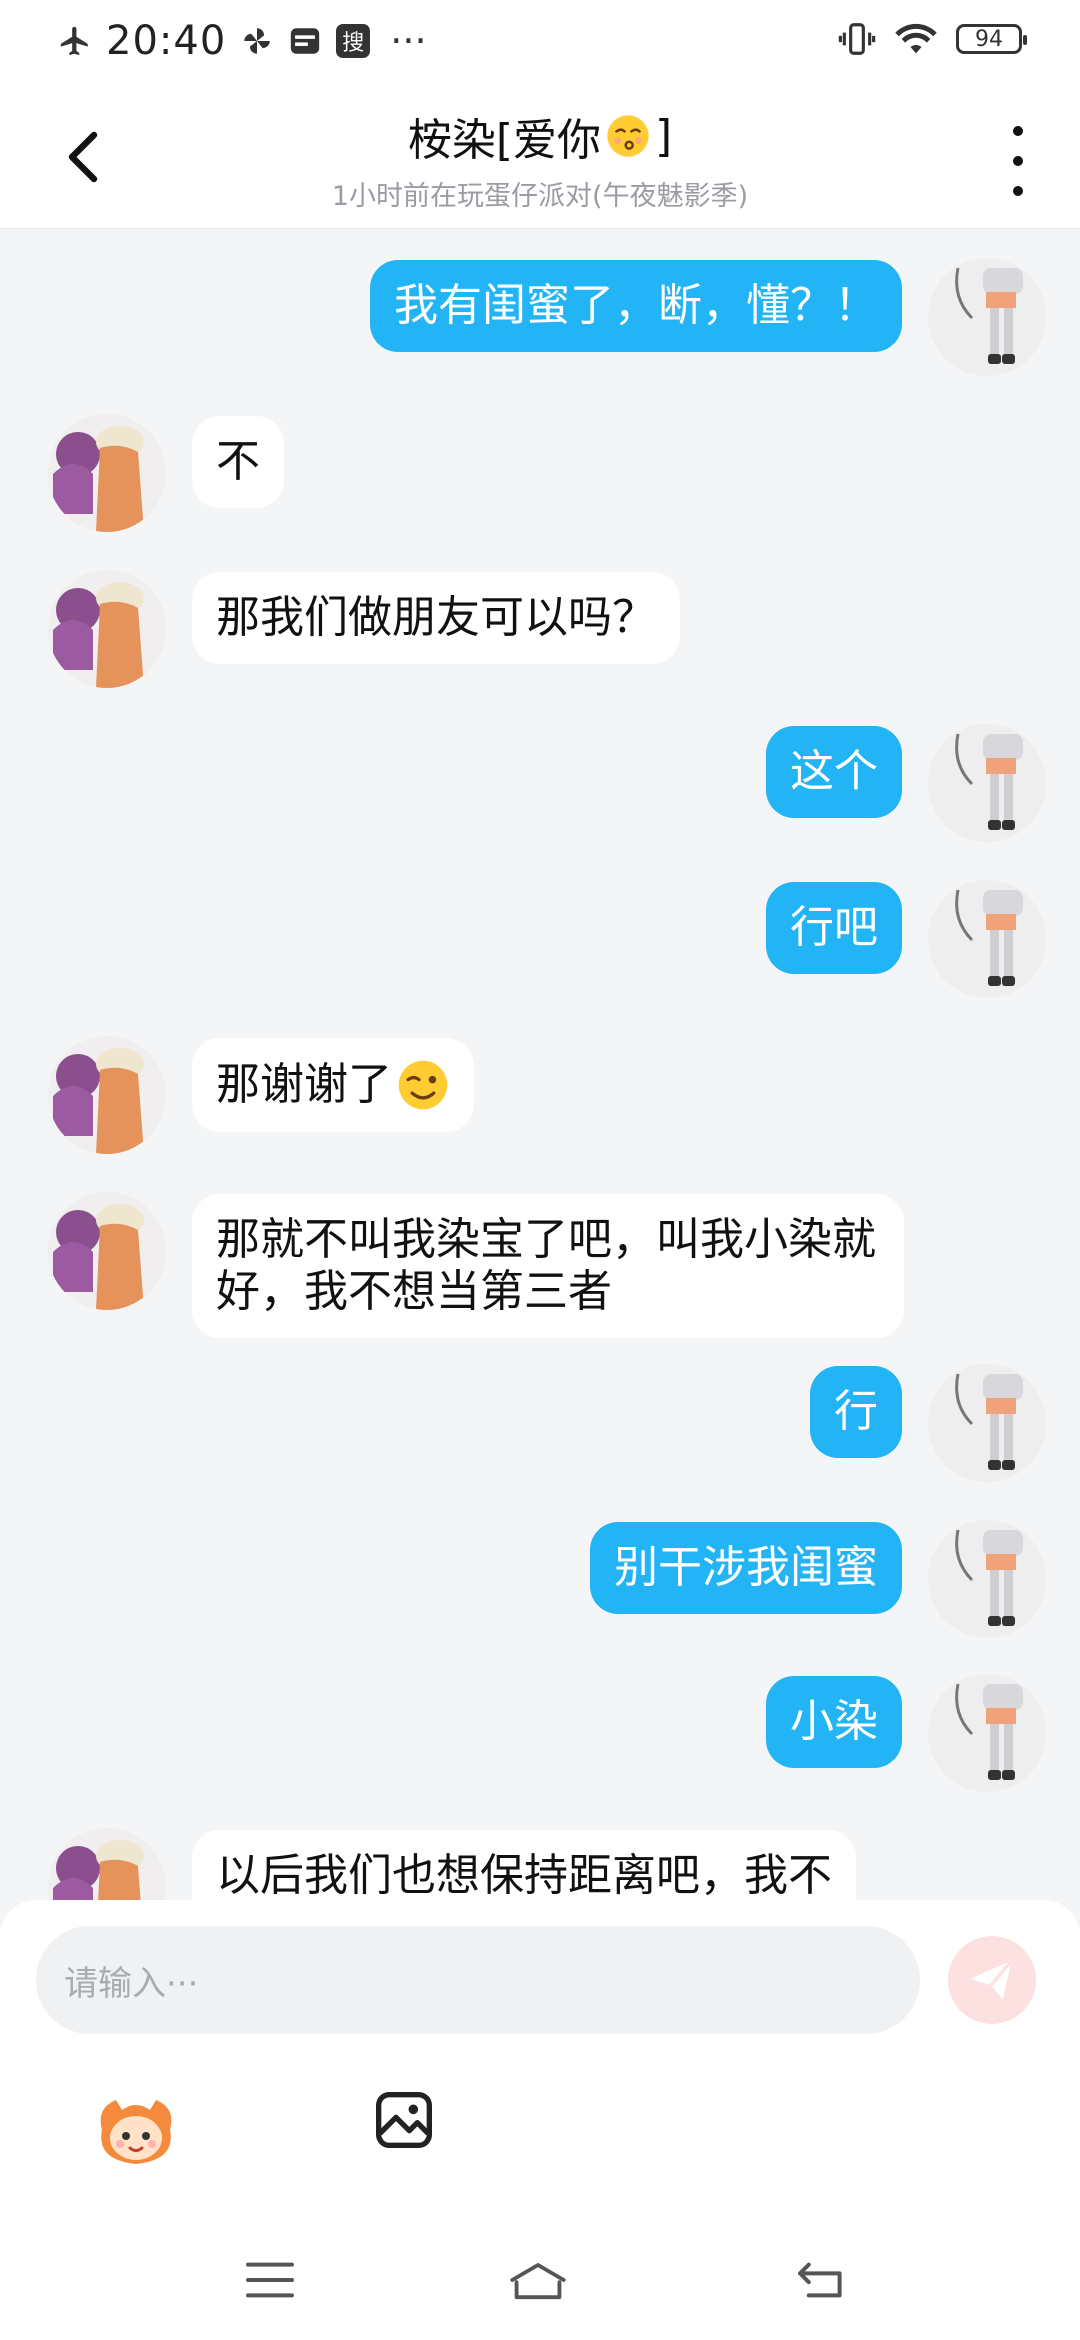 Image resolution: width=1080 pixels, height=2340 pixels. What do you see at coordinates (664, 136) in the screenshot?
I see `title-suffix: ]` at bounding box center [664, 136].